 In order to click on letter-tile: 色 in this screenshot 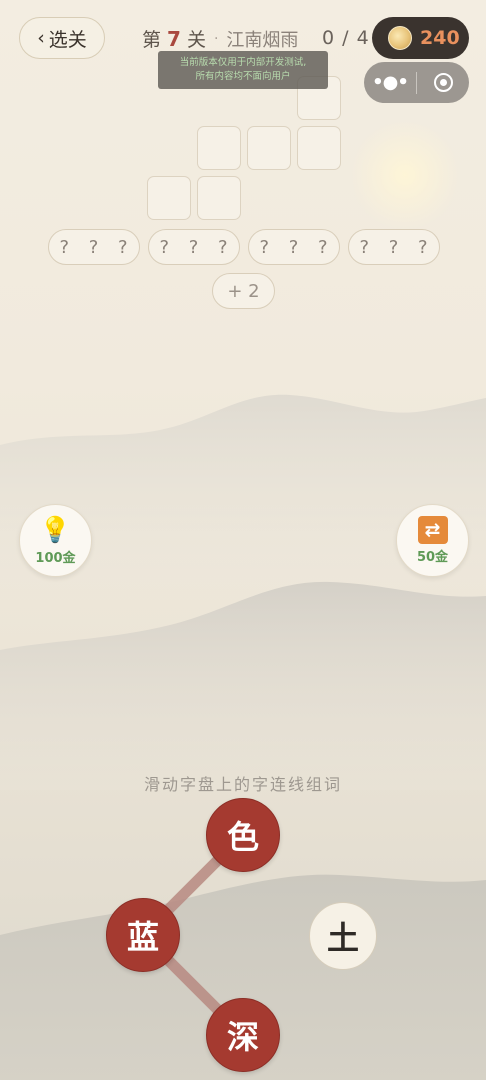, I will do `click(243, 835)`.